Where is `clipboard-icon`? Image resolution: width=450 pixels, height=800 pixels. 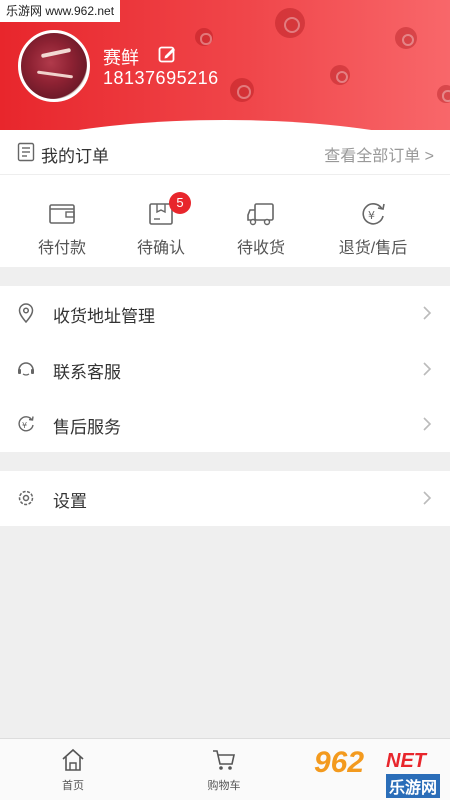
clipboard-icon is located at coordinates (26, 152).